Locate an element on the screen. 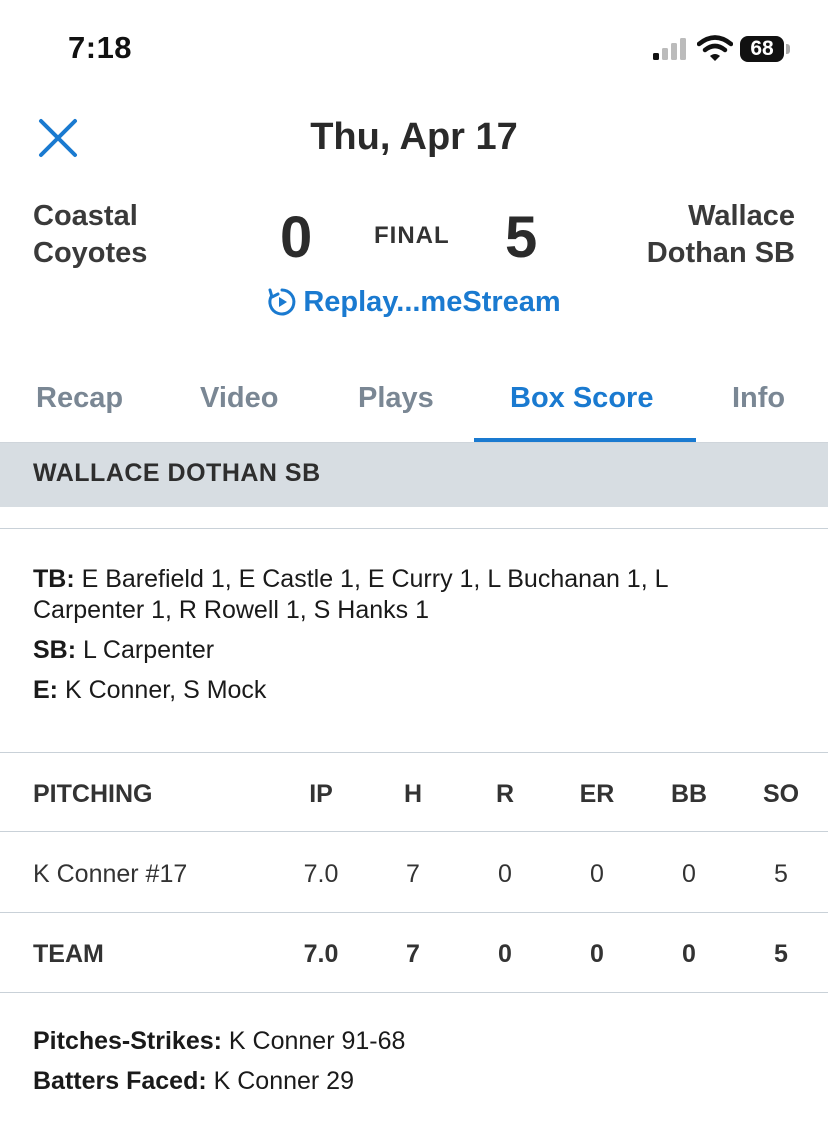  e-label: E: is located at coordinates (45, 690).